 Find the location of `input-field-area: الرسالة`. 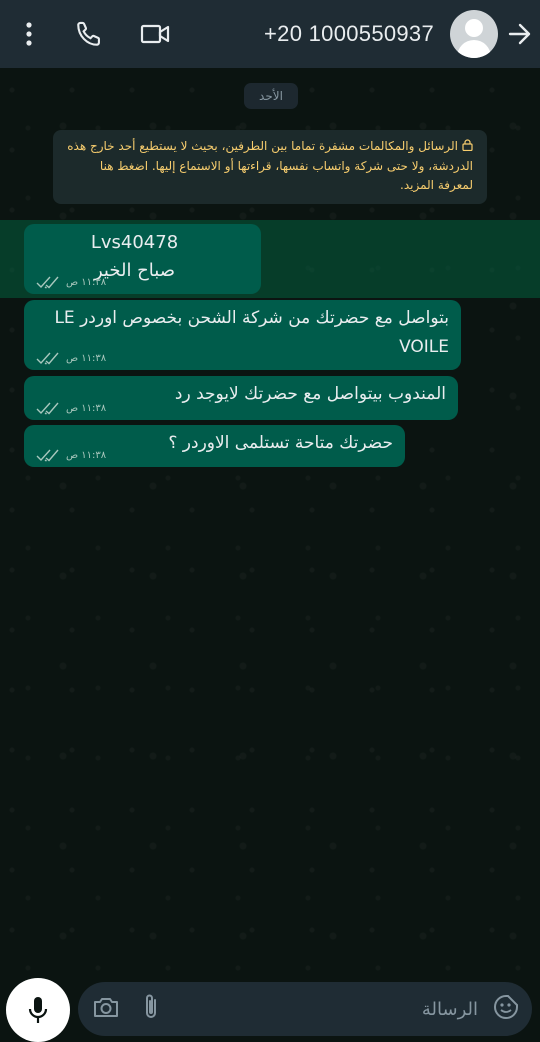

input-field-area: الرسالة is located at coordinates (477, 1009).